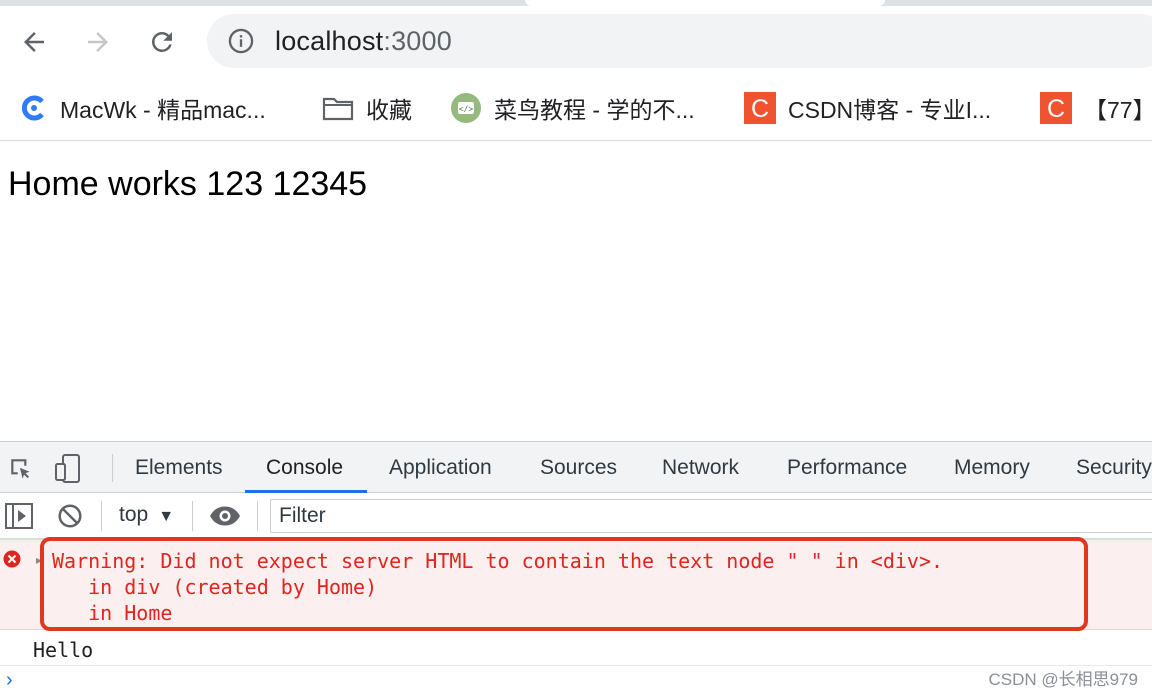 The width and height of the screenshot is (1152, 698). I want to click on tab-application: Application, so click(440, 468).